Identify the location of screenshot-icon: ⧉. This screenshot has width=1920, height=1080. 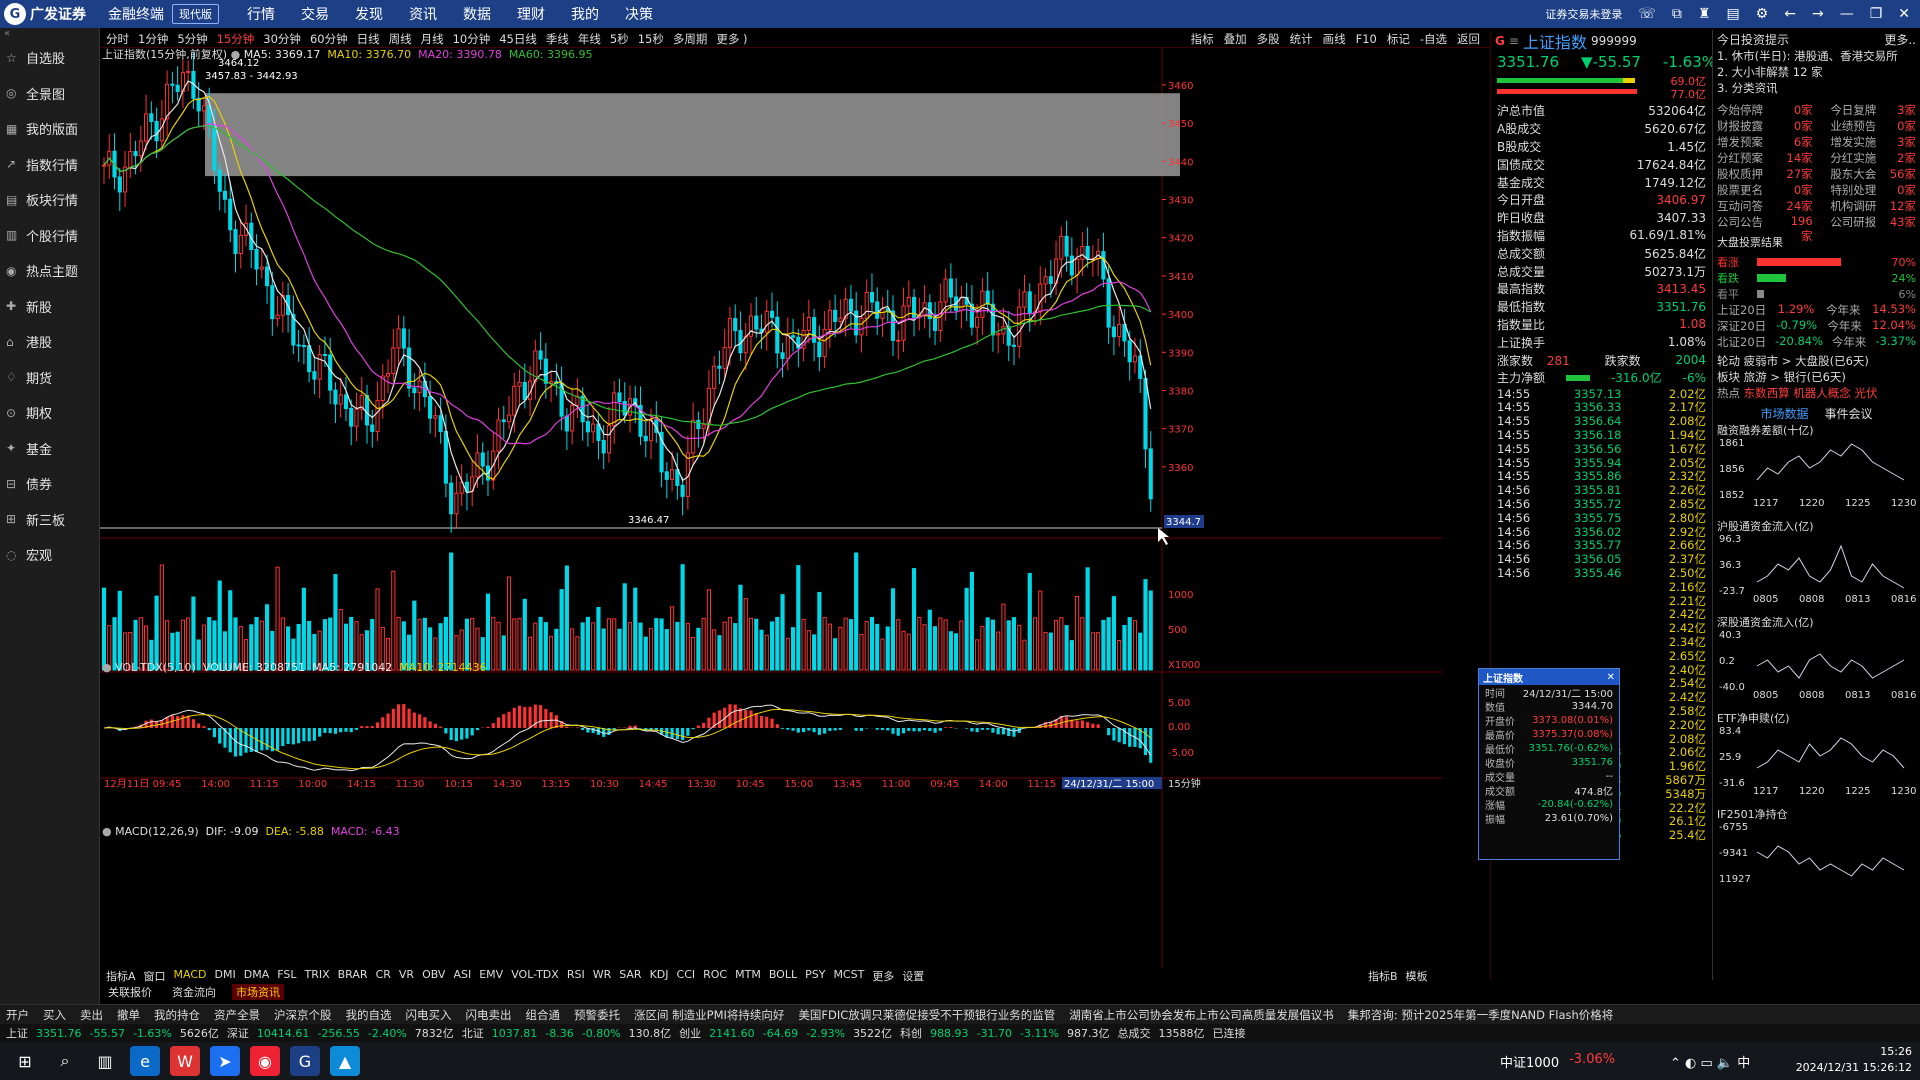
(1677, 14).